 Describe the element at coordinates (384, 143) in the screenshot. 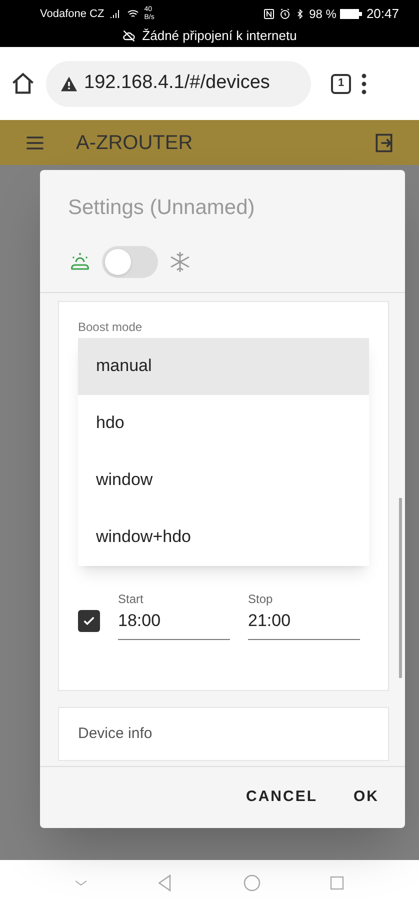

I see `logout-icon` at that location.